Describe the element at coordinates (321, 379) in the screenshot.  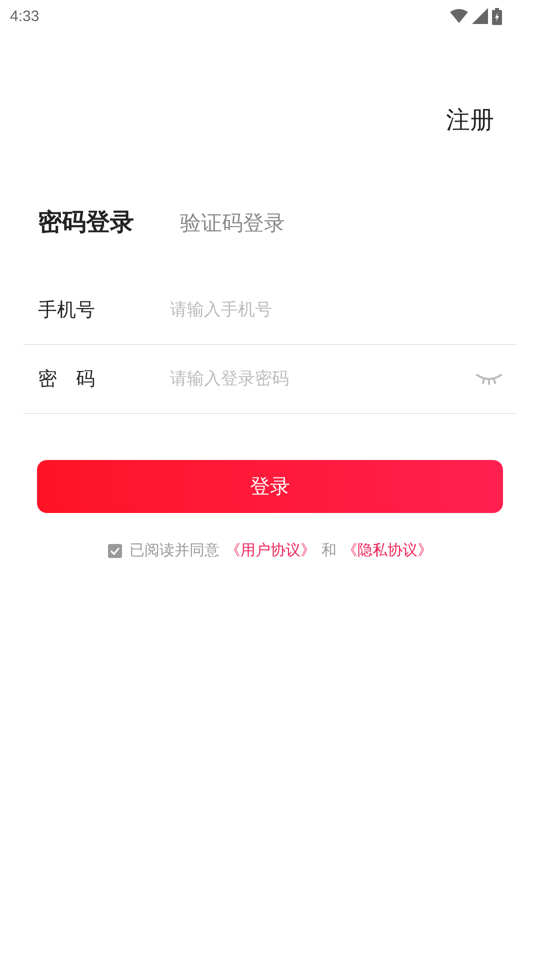
I see `password-field: 请输入登录密码` at that location.